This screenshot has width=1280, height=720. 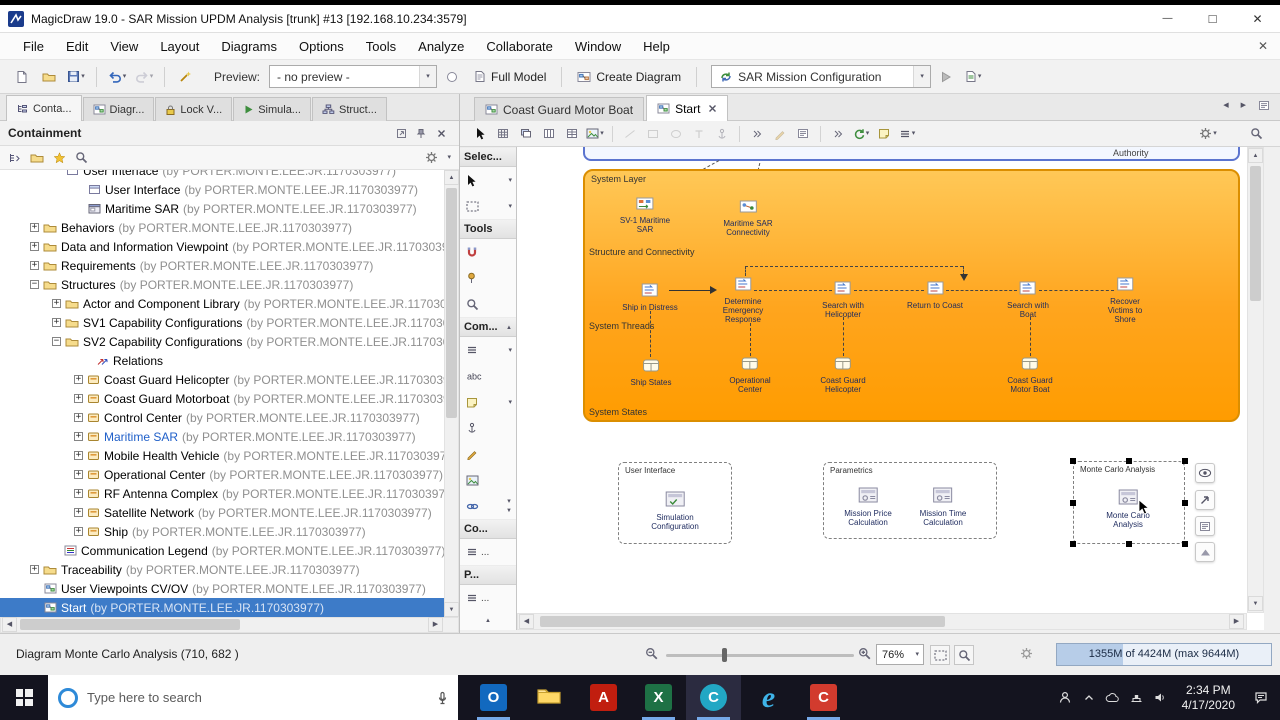 I want to click on zoom-in-icon, so click(x=864, y=653).